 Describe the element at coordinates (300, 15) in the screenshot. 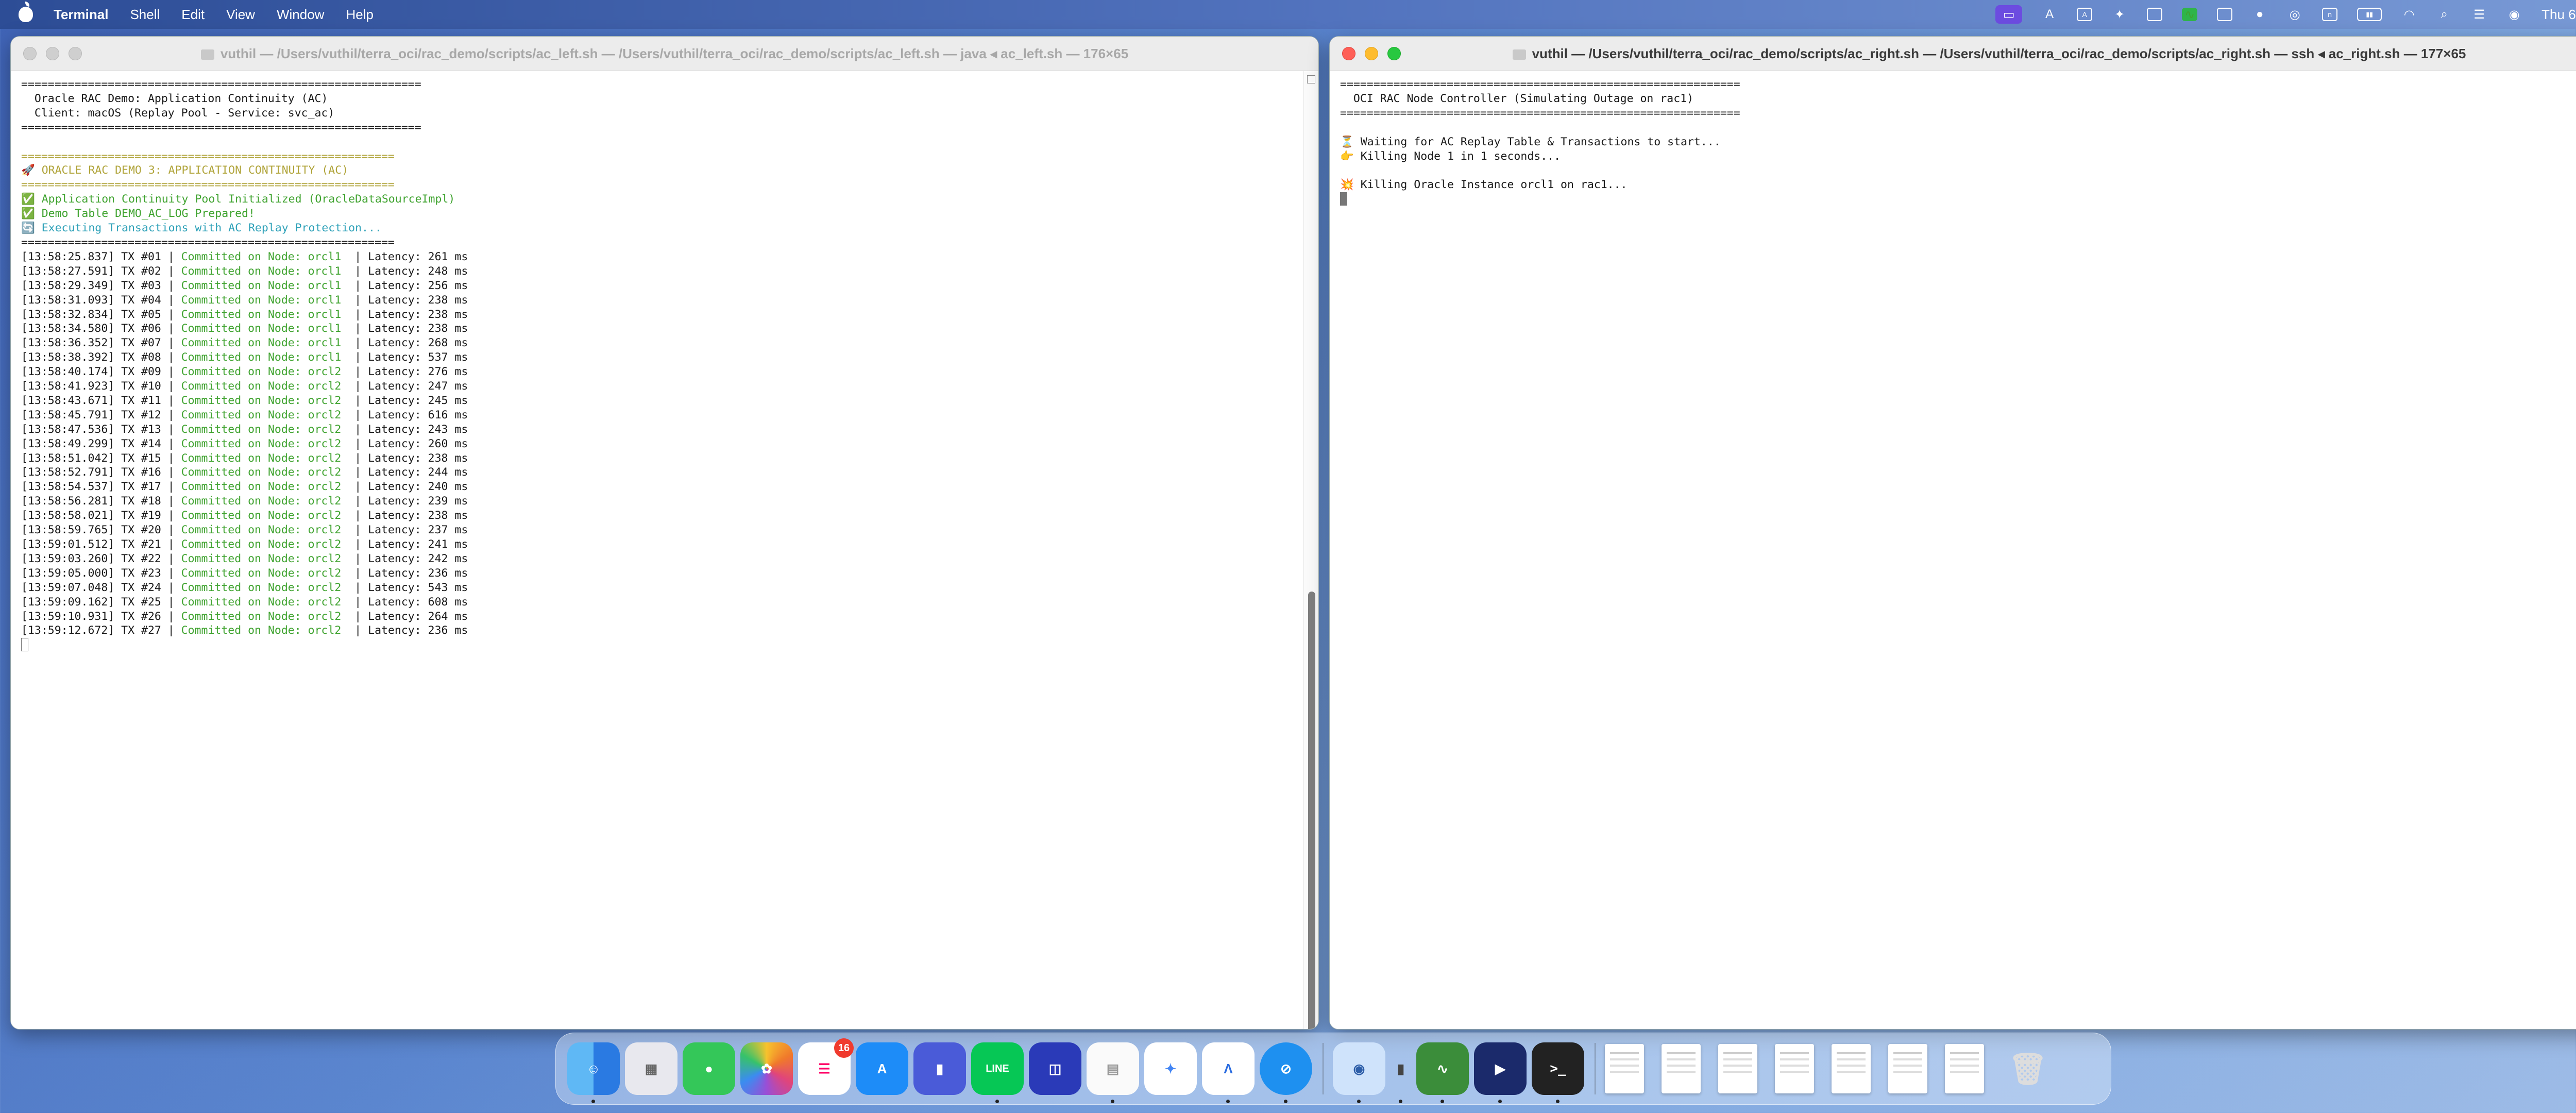

I see `menu-window: Window` at that location.